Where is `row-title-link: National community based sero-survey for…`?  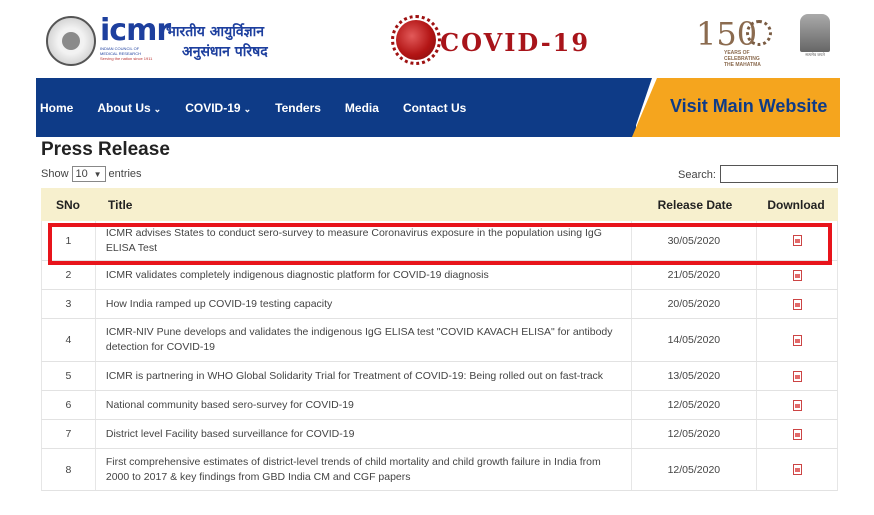
row-title-link: National community based sero-survey for… is located at coordinates (364, 405).